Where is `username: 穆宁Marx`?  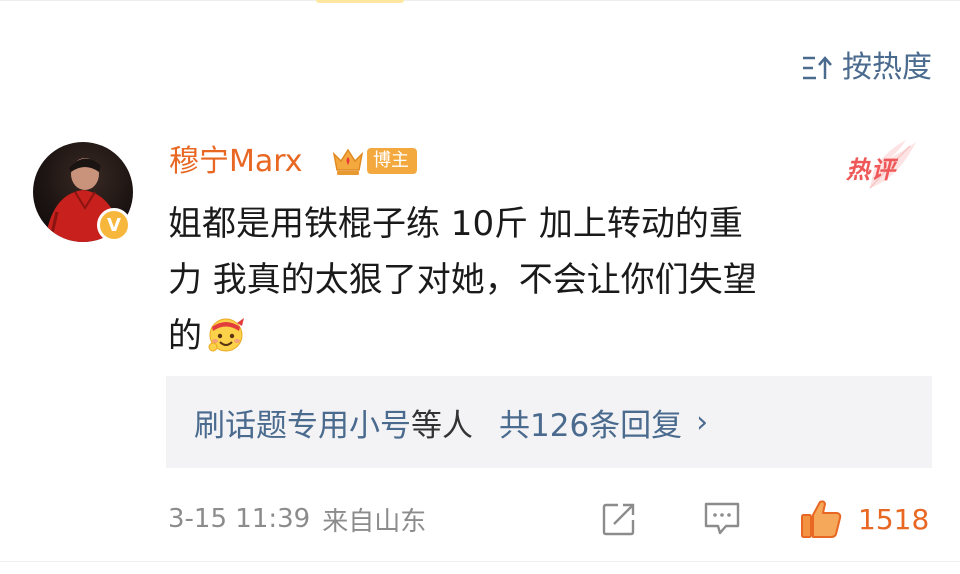 username: 穆宁Marx is located at coordinates (236, 162).